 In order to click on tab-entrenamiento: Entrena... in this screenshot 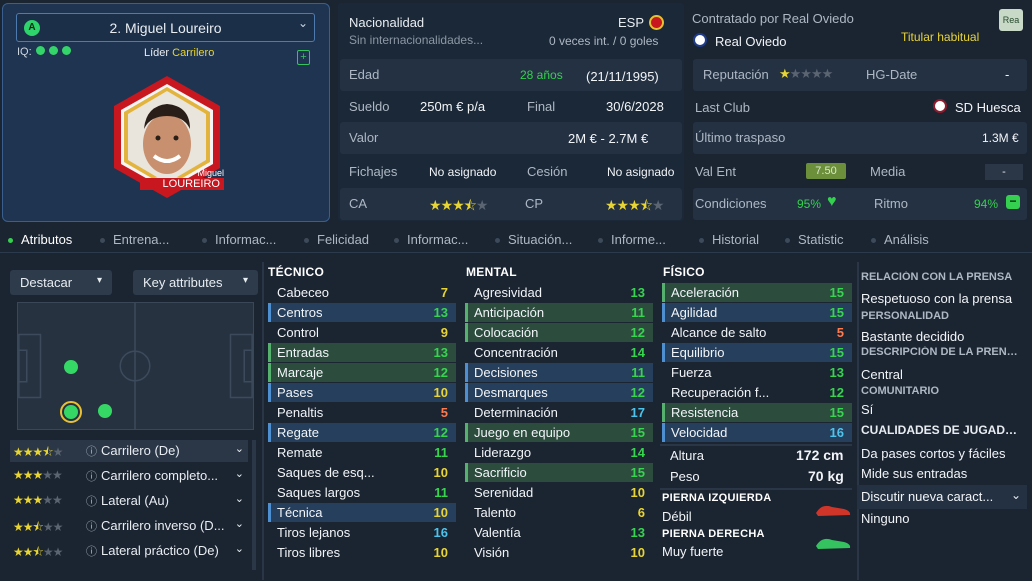, I will do `click(134, 239)`.